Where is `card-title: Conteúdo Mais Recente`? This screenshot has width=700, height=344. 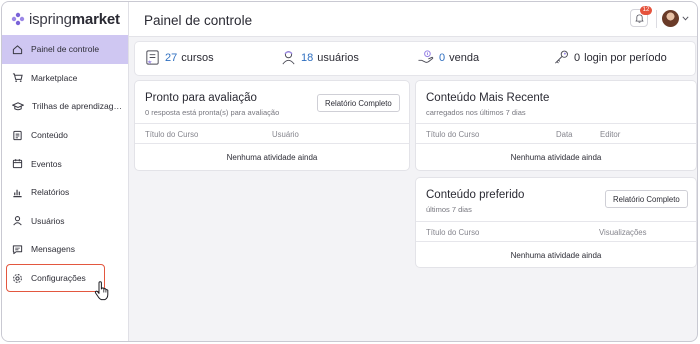 card-title: Conteúdo Mais Recente is located at coordinates (488, 98).